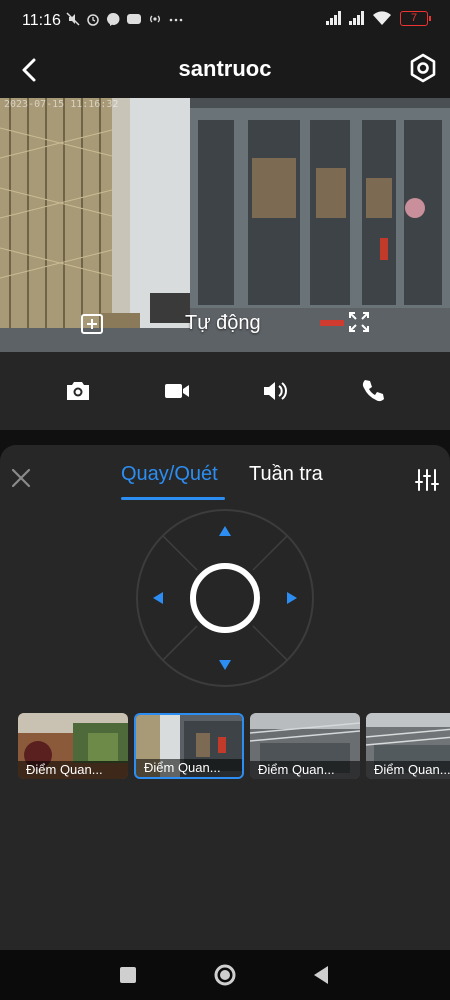 This screenshot has width=450, height=1000. I want to click on back-icon, so click(322, 975).